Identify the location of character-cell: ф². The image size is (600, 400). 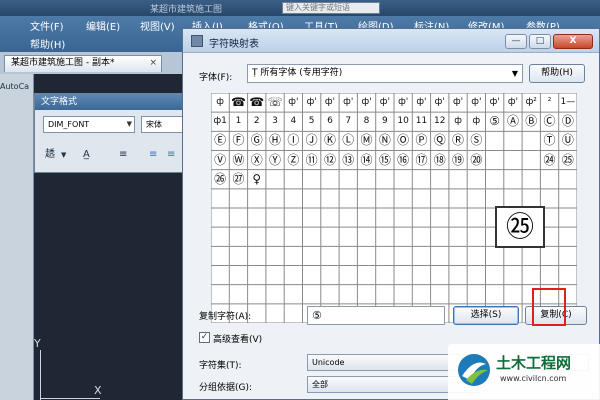
(531, 102).